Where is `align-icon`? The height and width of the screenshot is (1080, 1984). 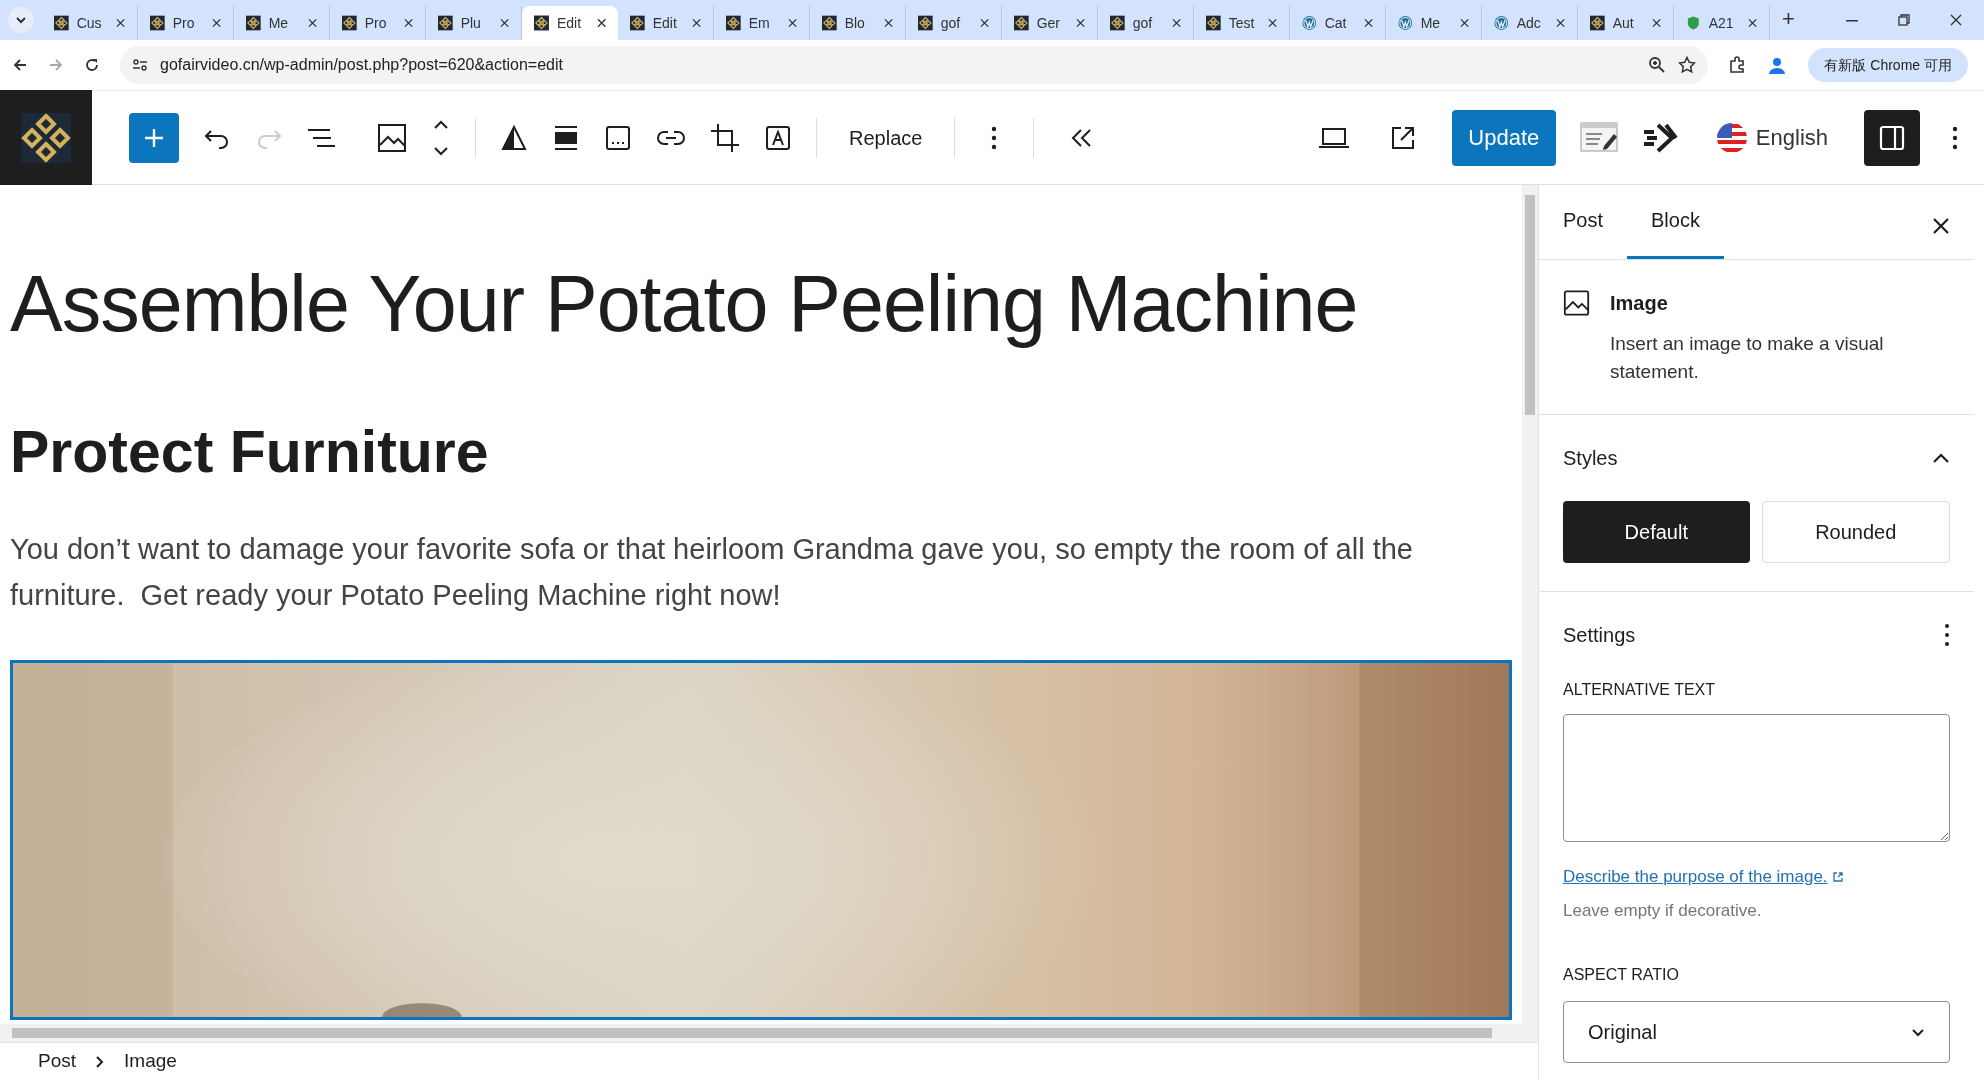
align-icon is located at coordinates (566, 137).